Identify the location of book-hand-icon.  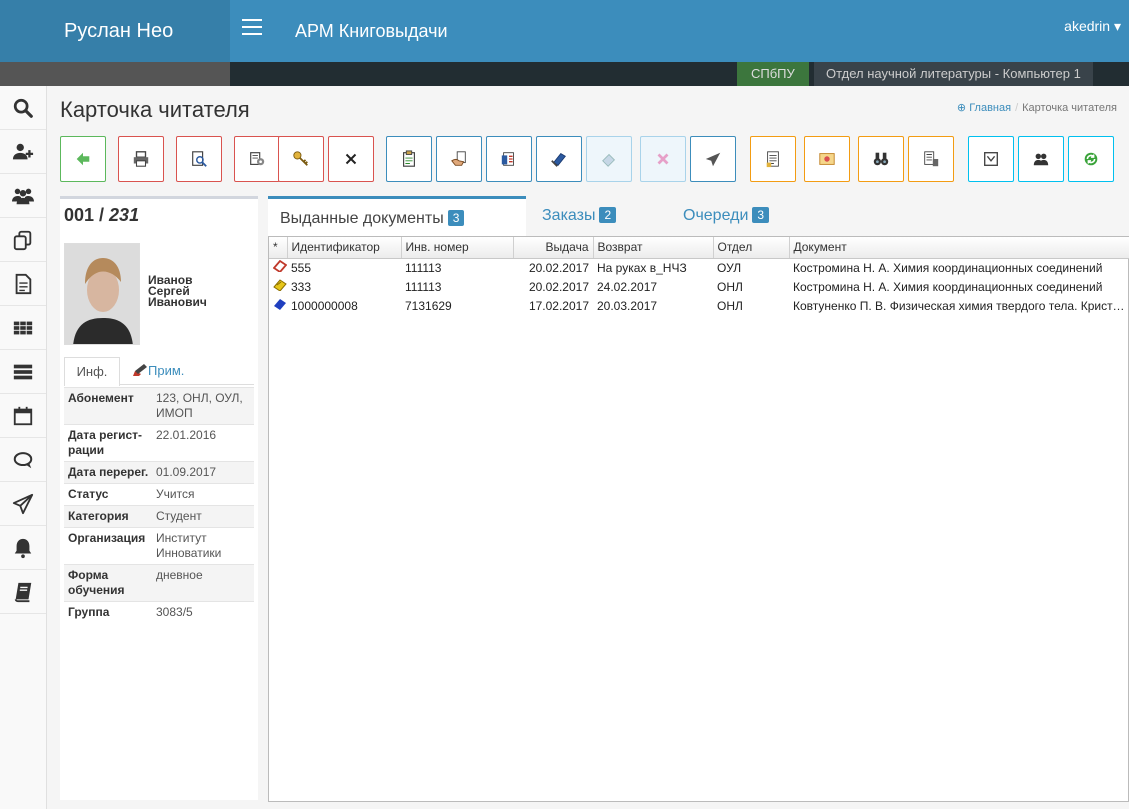
(558, 160).